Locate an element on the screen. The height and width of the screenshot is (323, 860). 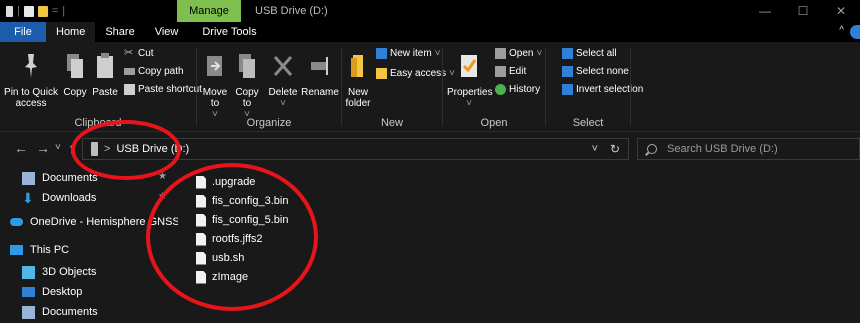
scissors-icon: ✂ is located at coordinates (129, 53).